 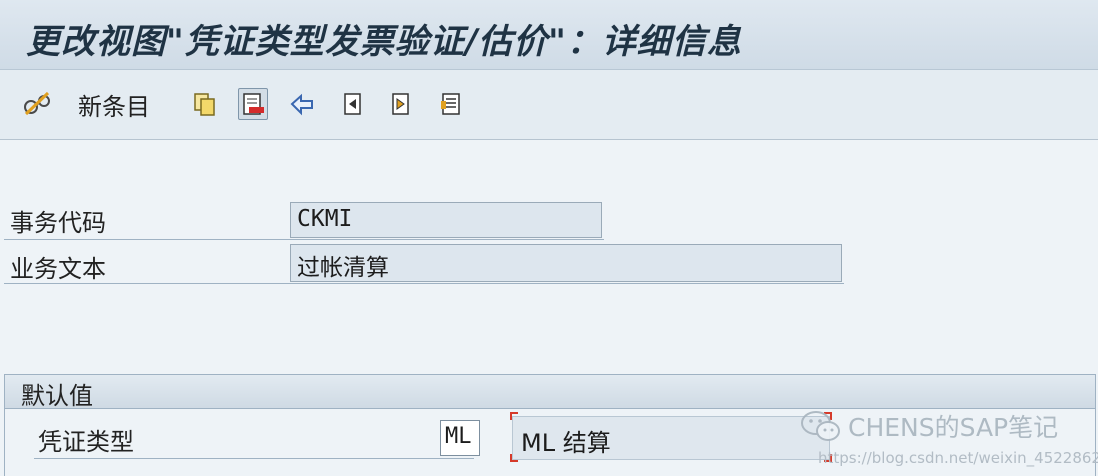 What do you see at coordinates (37, 104) in the screenshot?
I see `edit-glasses-icon` at bounding box center [37, 104].